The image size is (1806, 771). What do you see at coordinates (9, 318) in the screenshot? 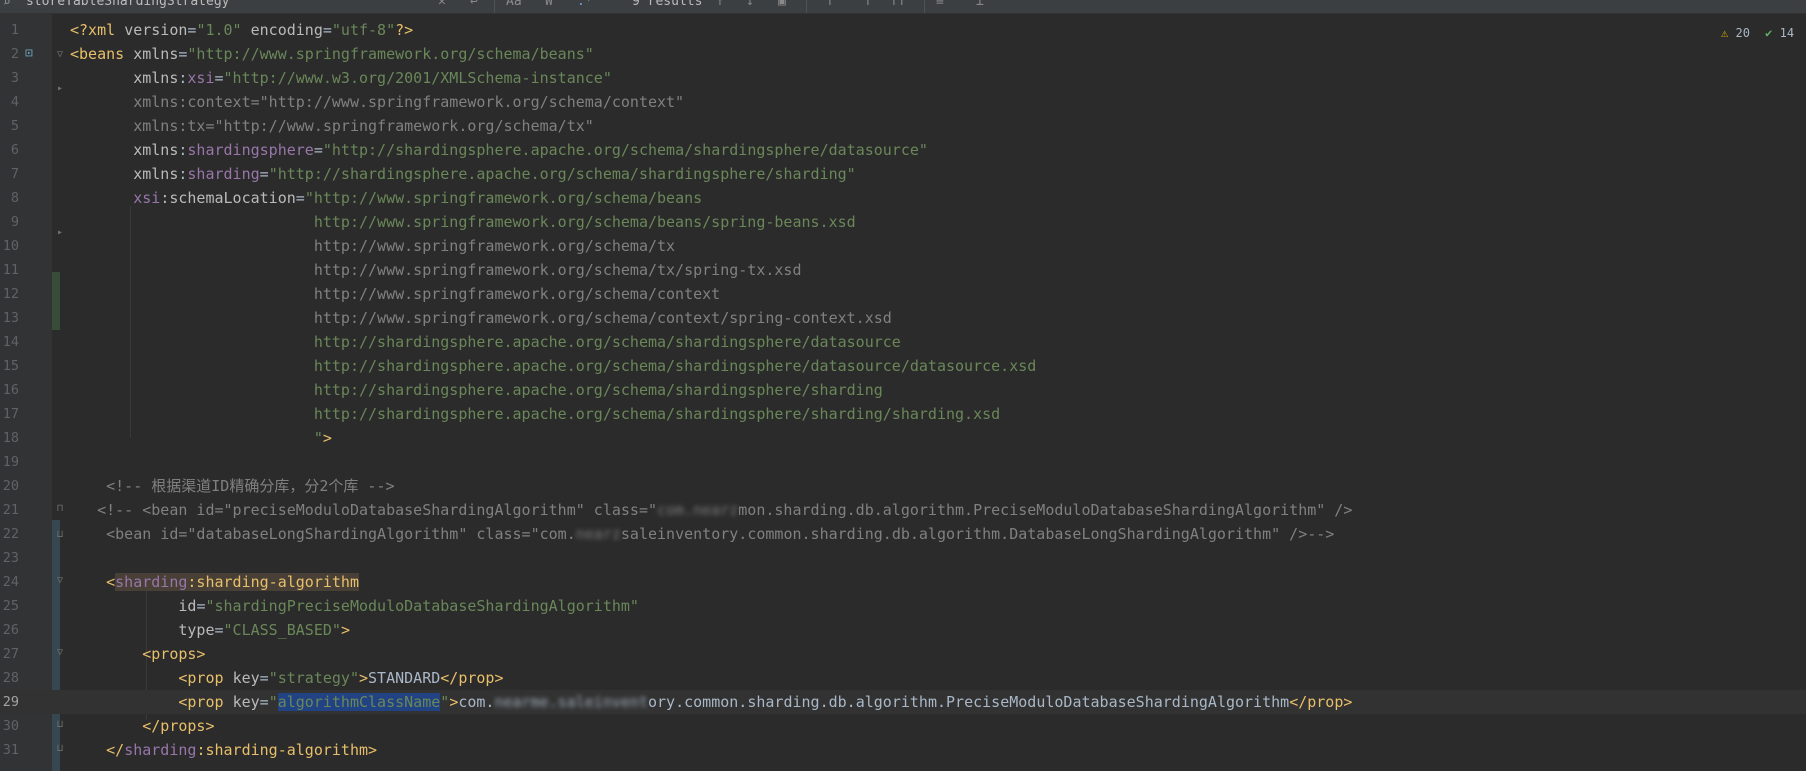
I see `line-number: 13` at bounding box center [9, 318].